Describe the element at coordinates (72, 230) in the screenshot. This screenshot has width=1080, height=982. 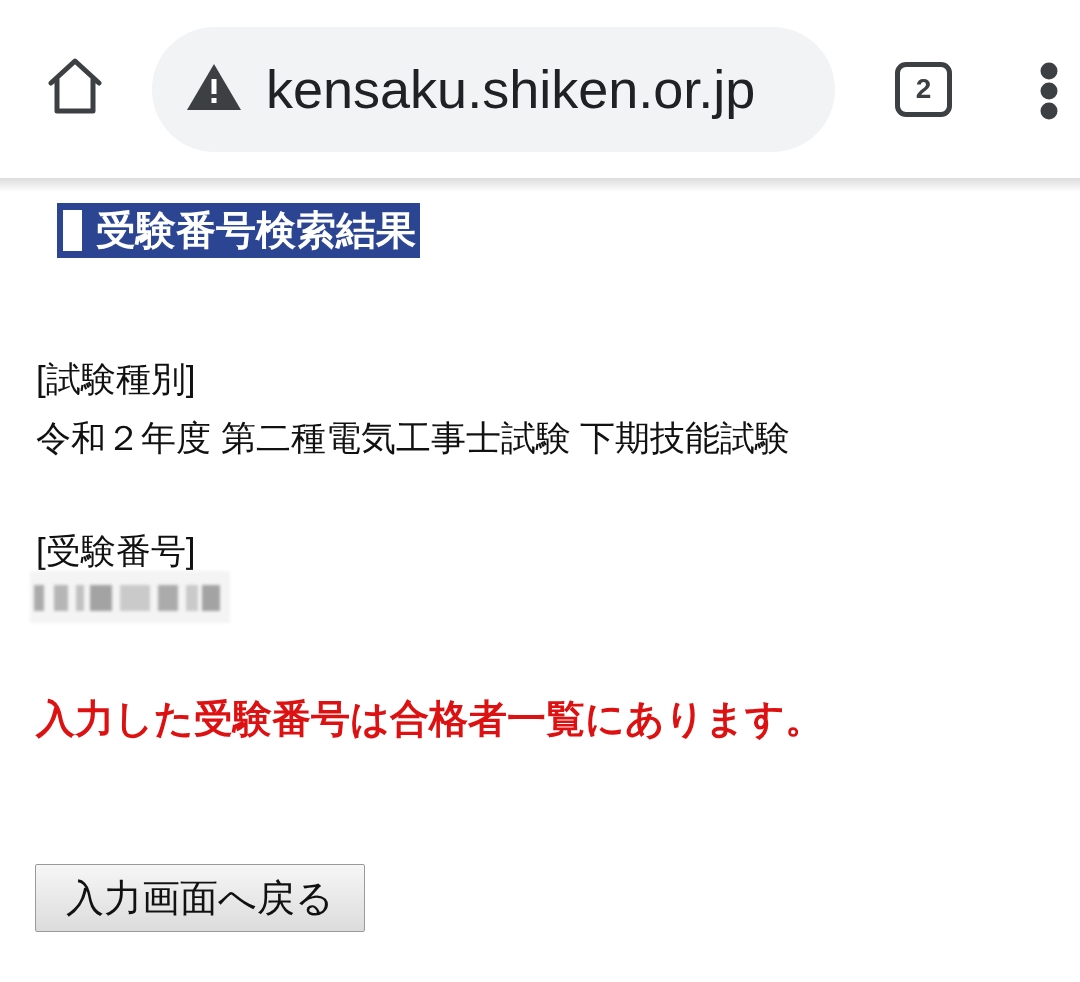
I see `heading-bar-icon` at that location.